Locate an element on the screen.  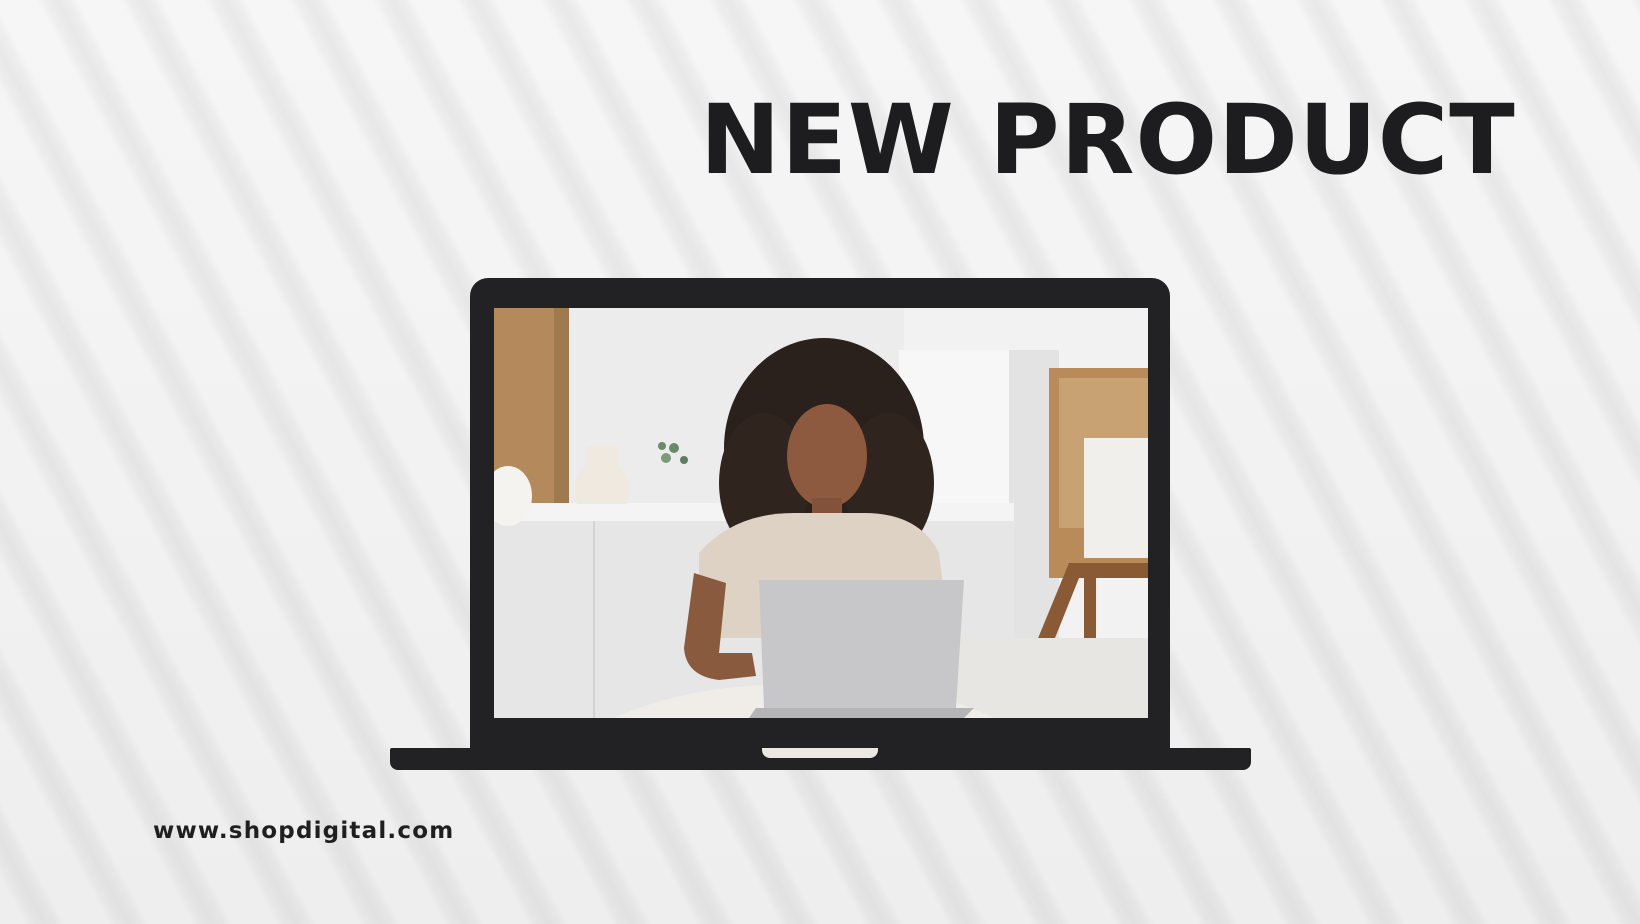
laptop-base is located at coordinates (820, 759).